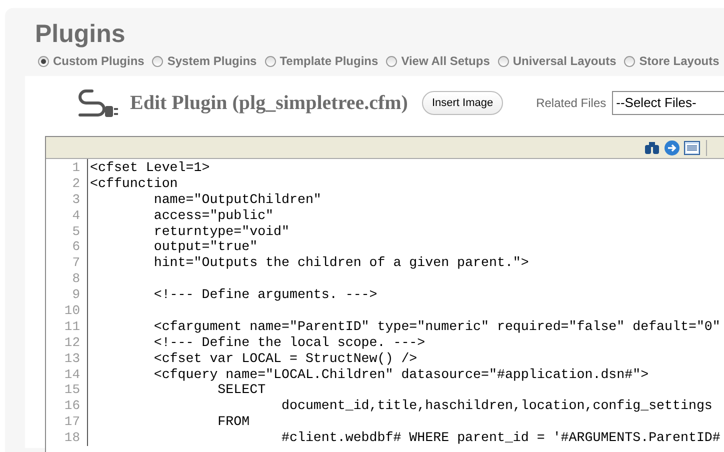 The height and width of the screenshot is (452, 724). Describe the element at coordinates (98, 61) in the screenshot. I see `radio-label: Custom Plugins` at that location.